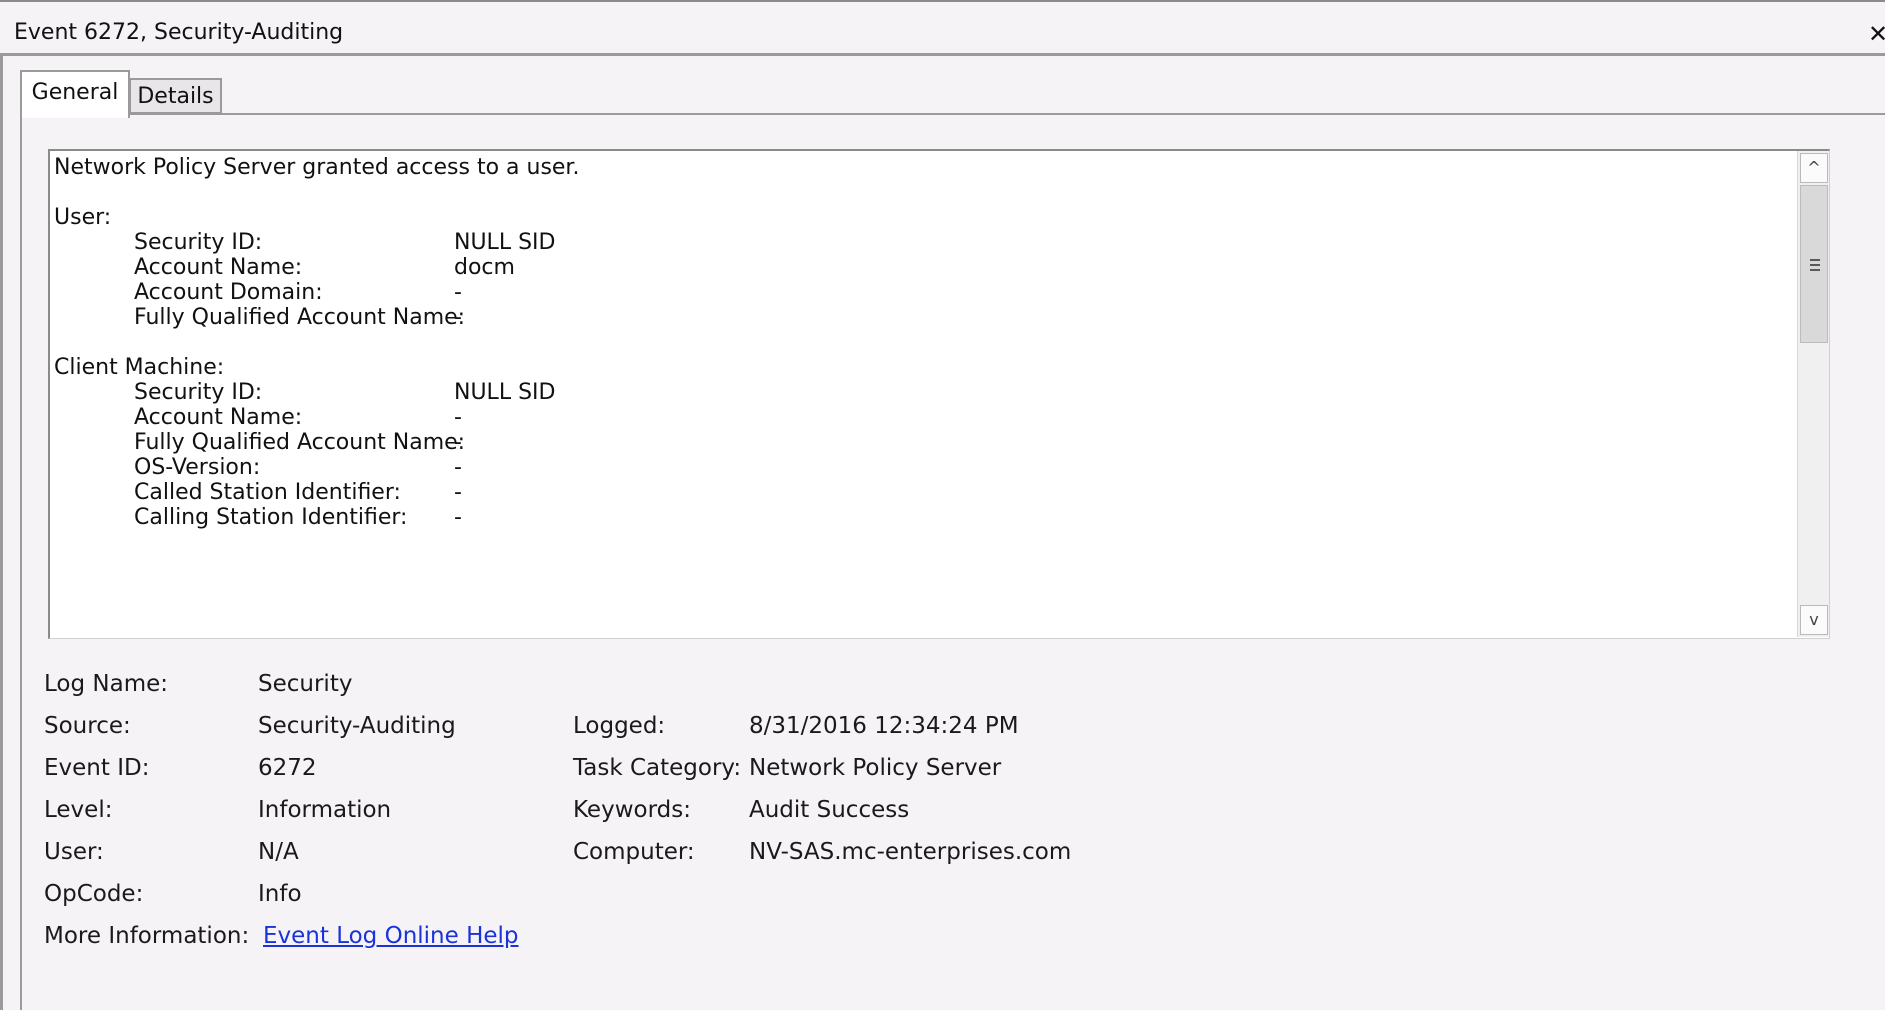 The height and width of the screenshot is (1010, 1885). I want to click on scroll-down-button: v, so click(1814, 620).